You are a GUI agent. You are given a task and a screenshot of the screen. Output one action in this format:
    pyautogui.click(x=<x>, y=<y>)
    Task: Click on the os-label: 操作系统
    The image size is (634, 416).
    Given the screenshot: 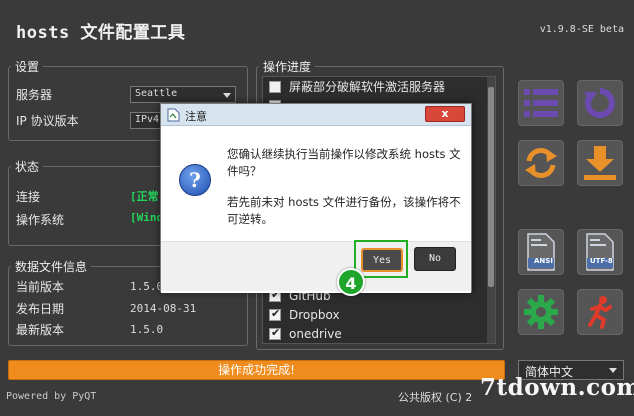 What is the action you would take?
    pyautogui.click(x=40, y=220)
    